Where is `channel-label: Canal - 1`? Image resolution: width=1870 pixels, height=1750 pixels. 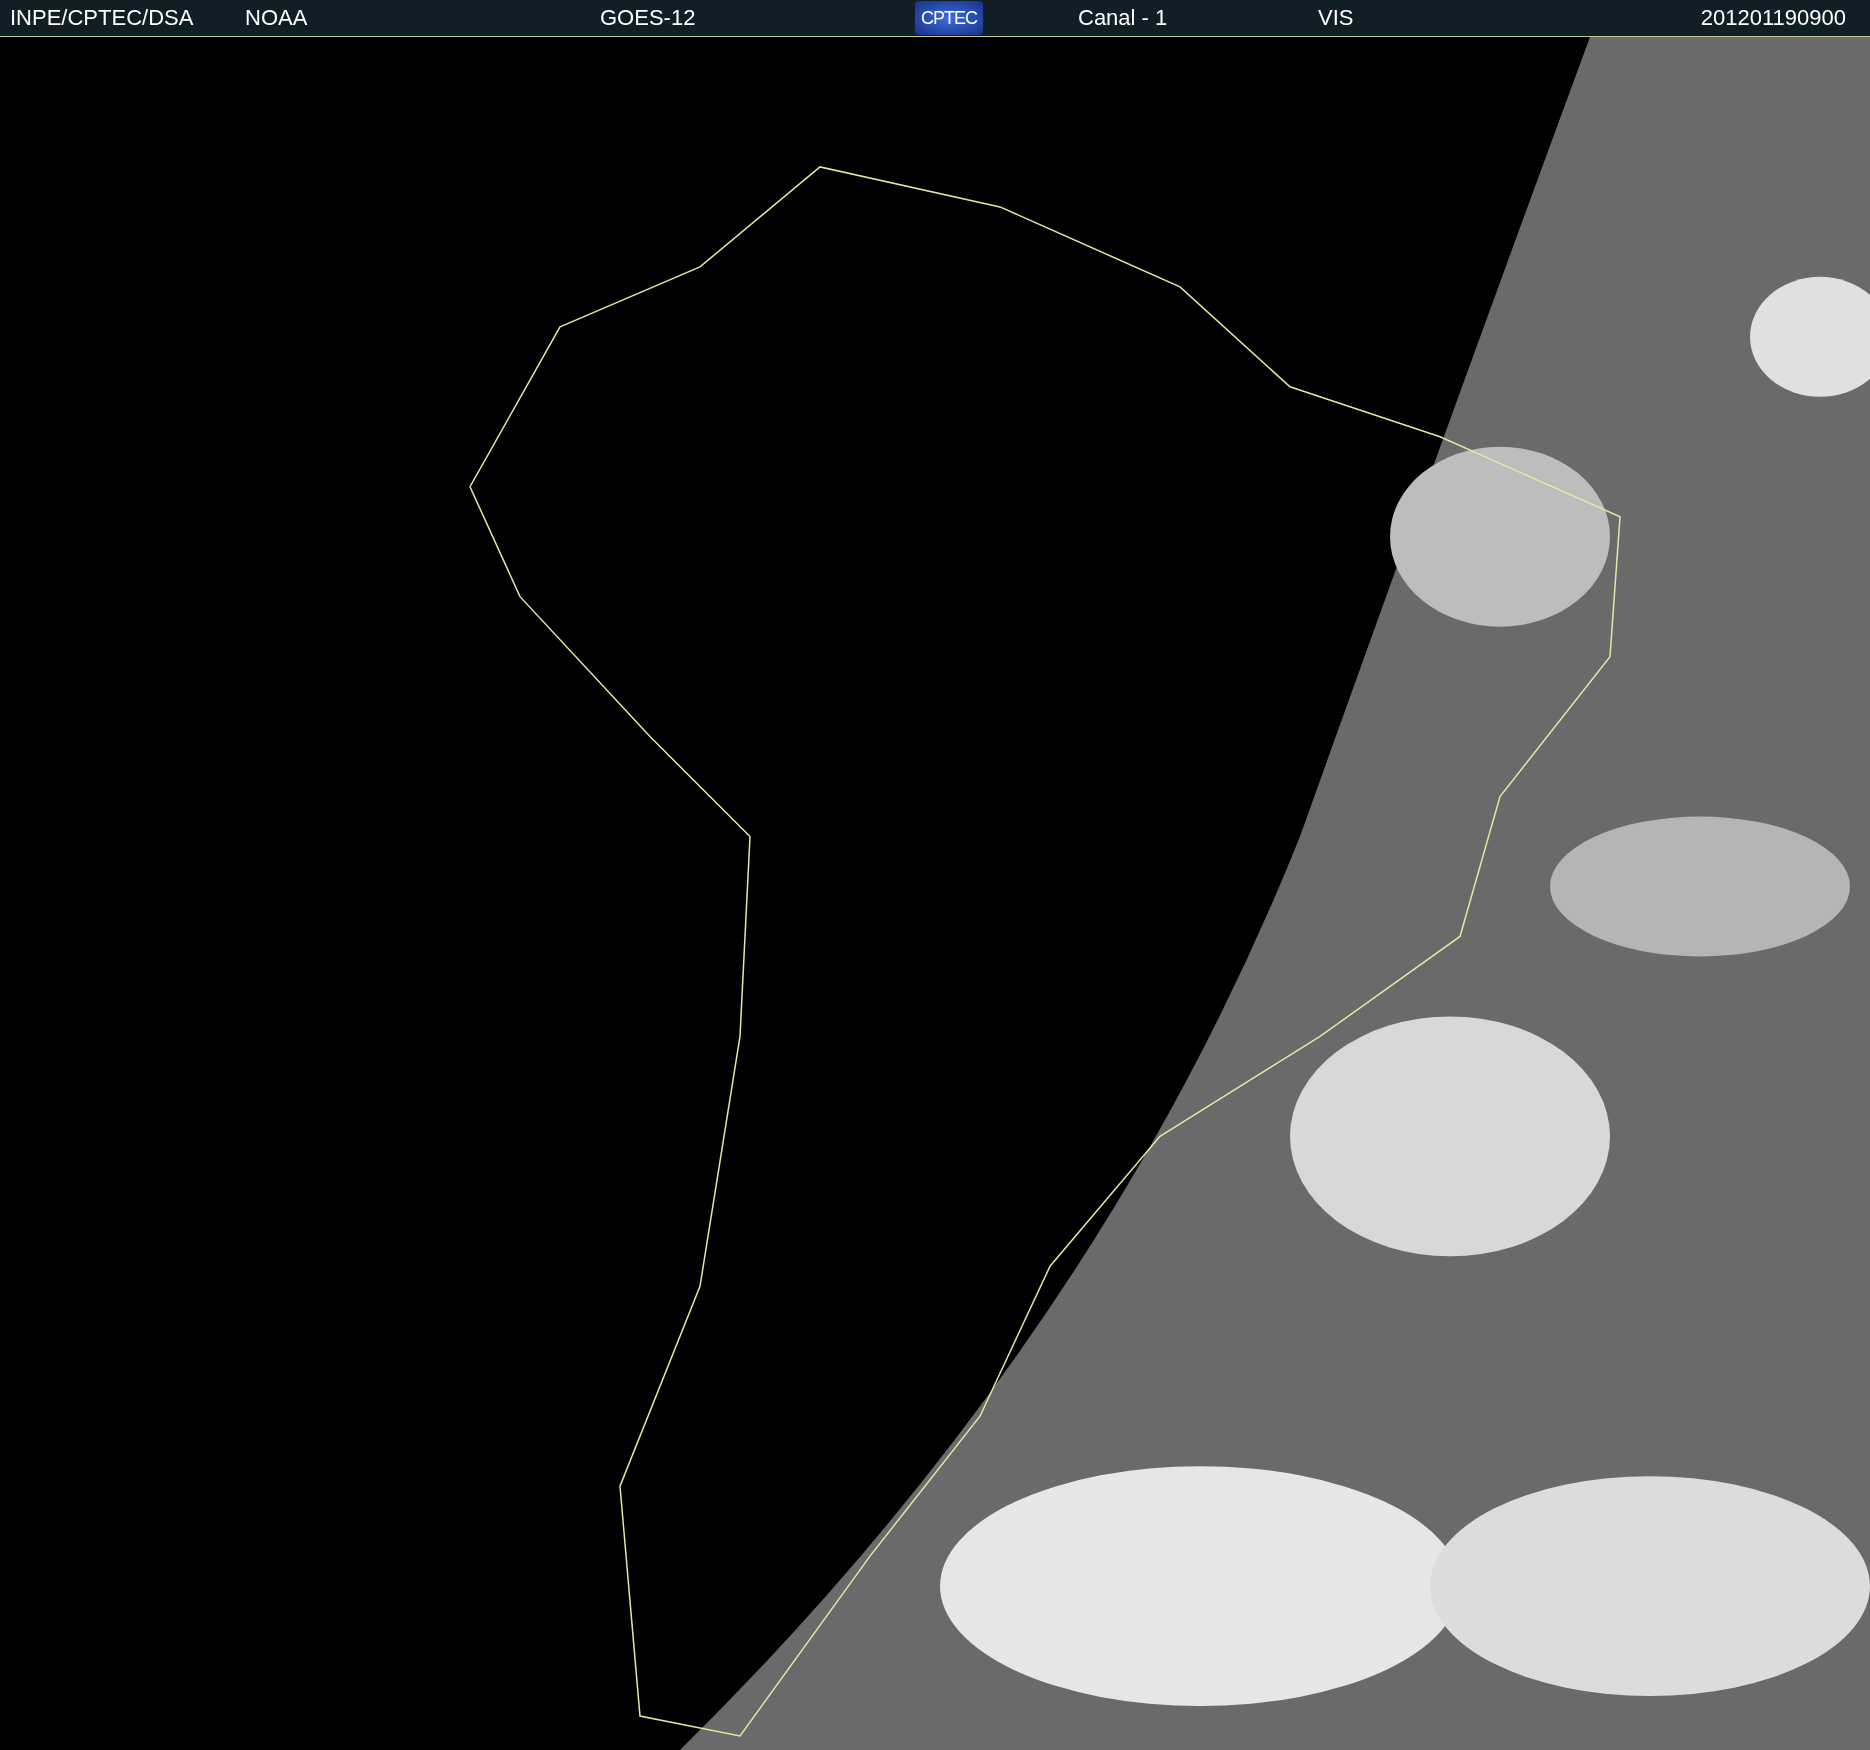 channel-label: Canal - 1 is located at coordinates (1123, 18).